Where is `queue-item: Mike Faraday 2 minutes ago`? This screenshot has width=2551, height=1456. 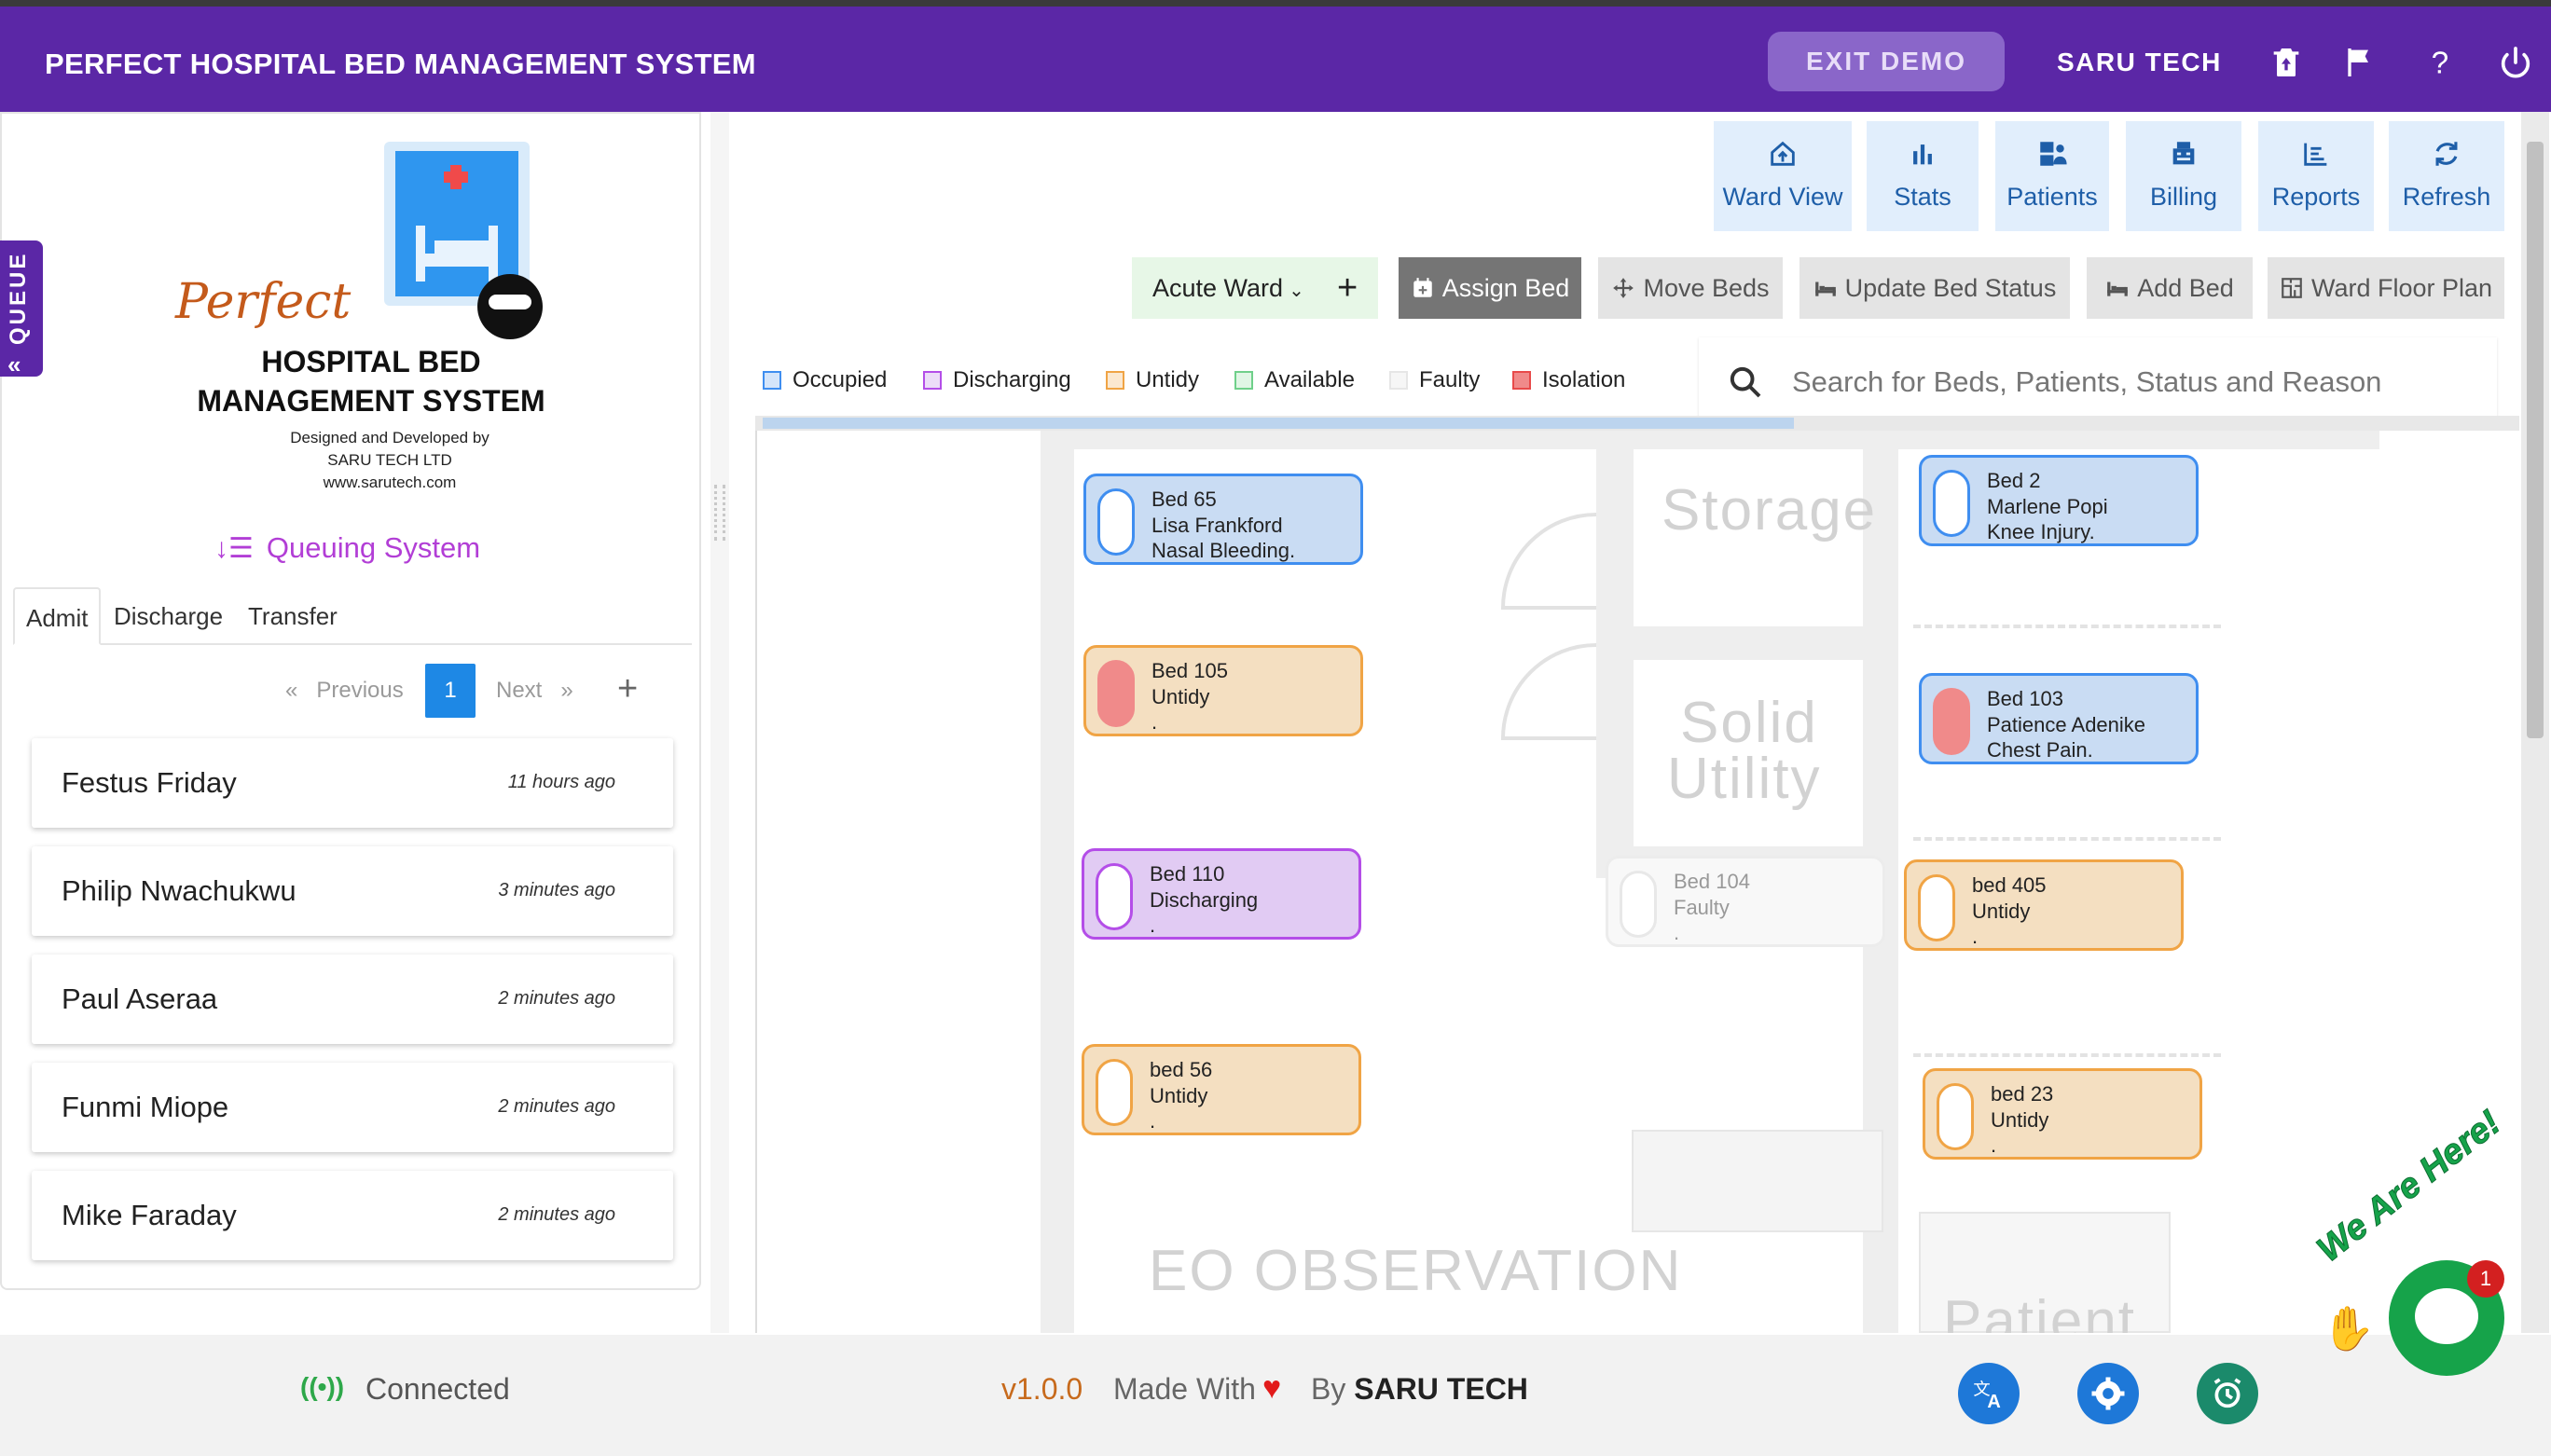 queue-item: Mike Faraday 2 minutes ago is located at coordinates (352, 1215).